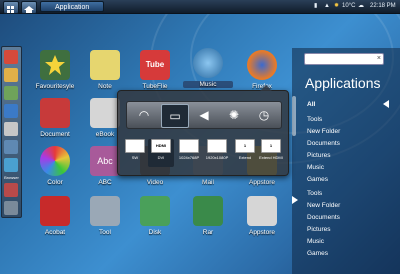 This screenshot has width=400, height=274. I want to click on category-documents: Documents, so click(323, 143).